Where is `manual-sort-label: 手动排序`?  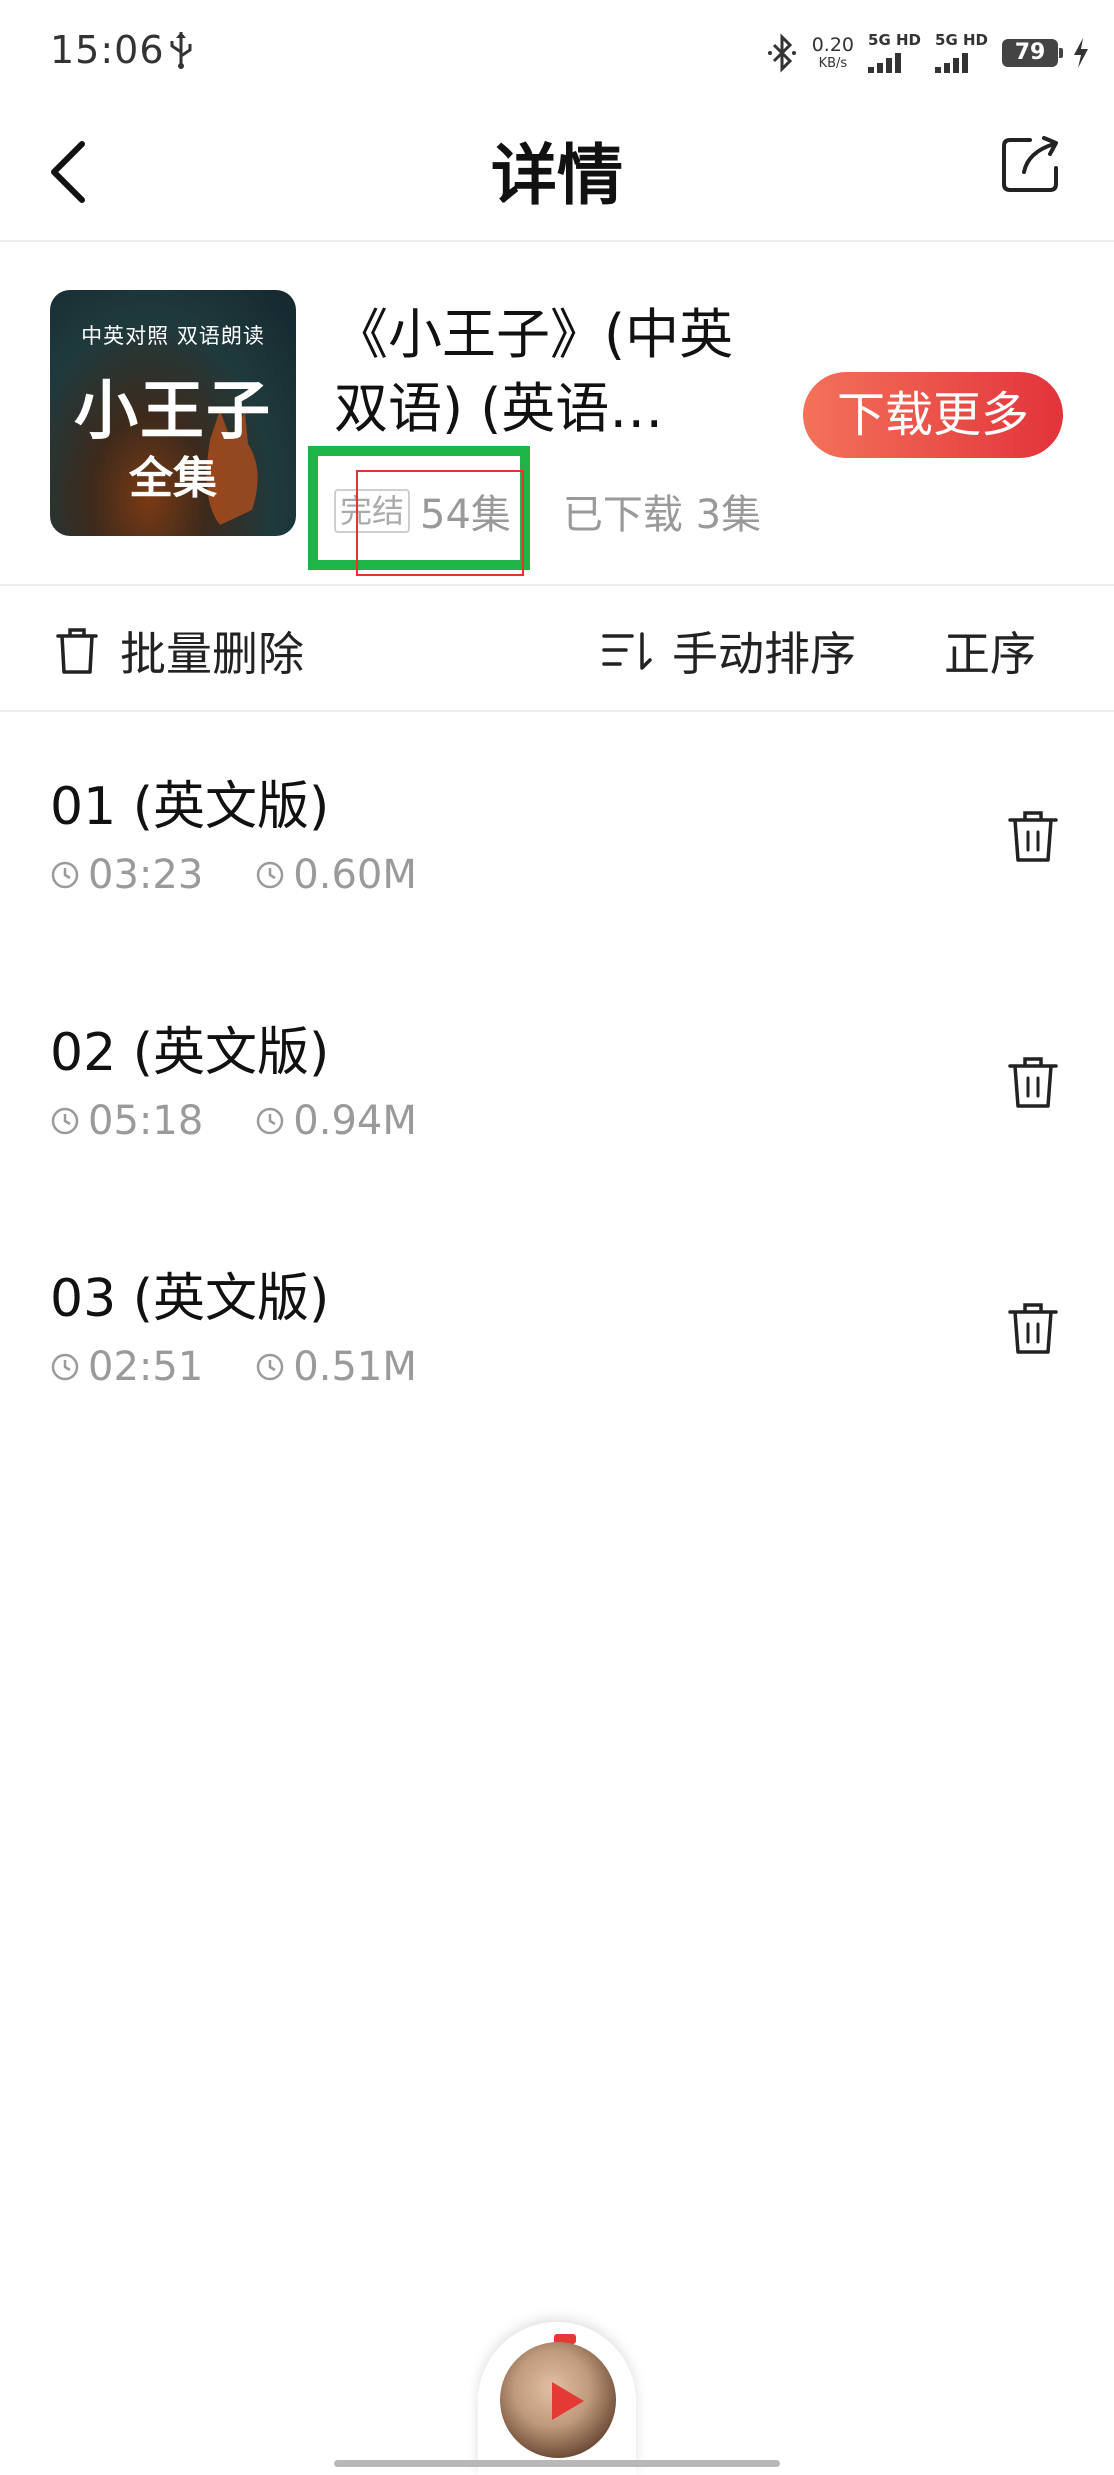
manual-sort-label: 手动排序 is located at coordinates (764, 654).